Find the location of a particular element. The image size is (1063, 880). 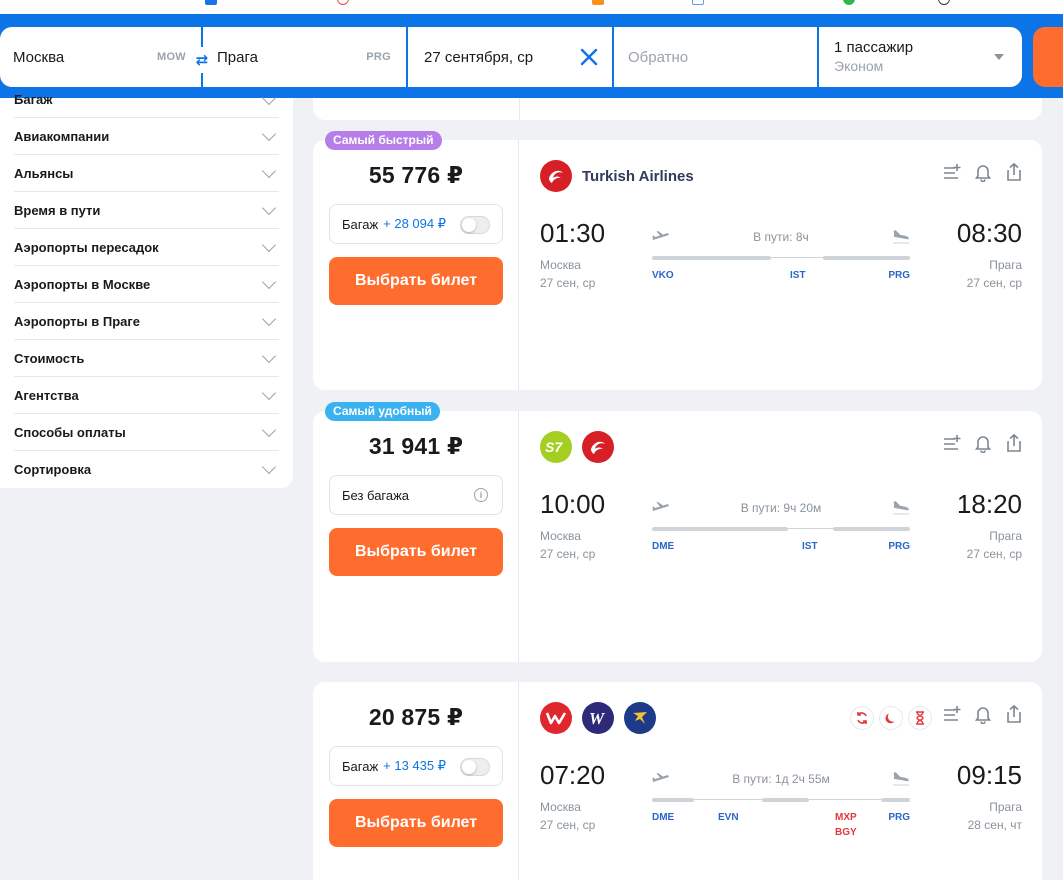

filter-label: Альянсы is located at coordinates (44, 173).